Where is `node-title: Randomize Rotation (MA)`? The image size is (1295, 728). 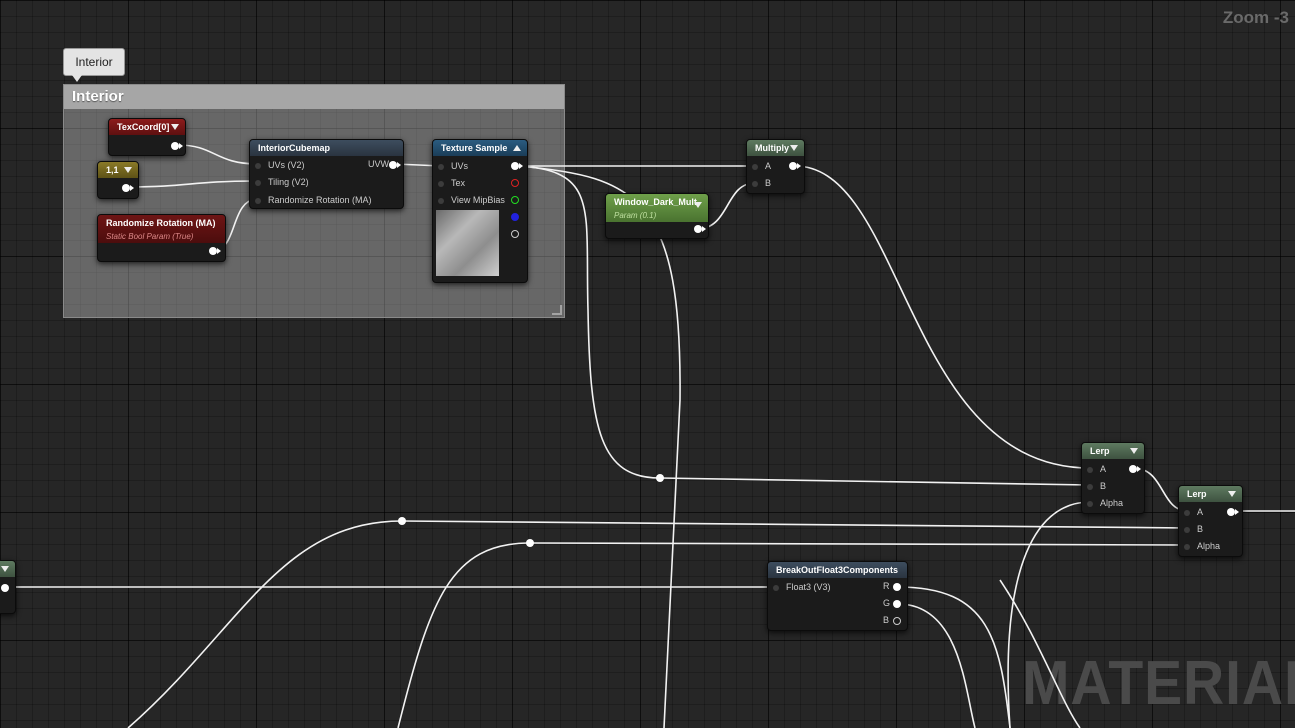
node-title: Randomize Rotation (MA) is located at coordinates (161, 223).